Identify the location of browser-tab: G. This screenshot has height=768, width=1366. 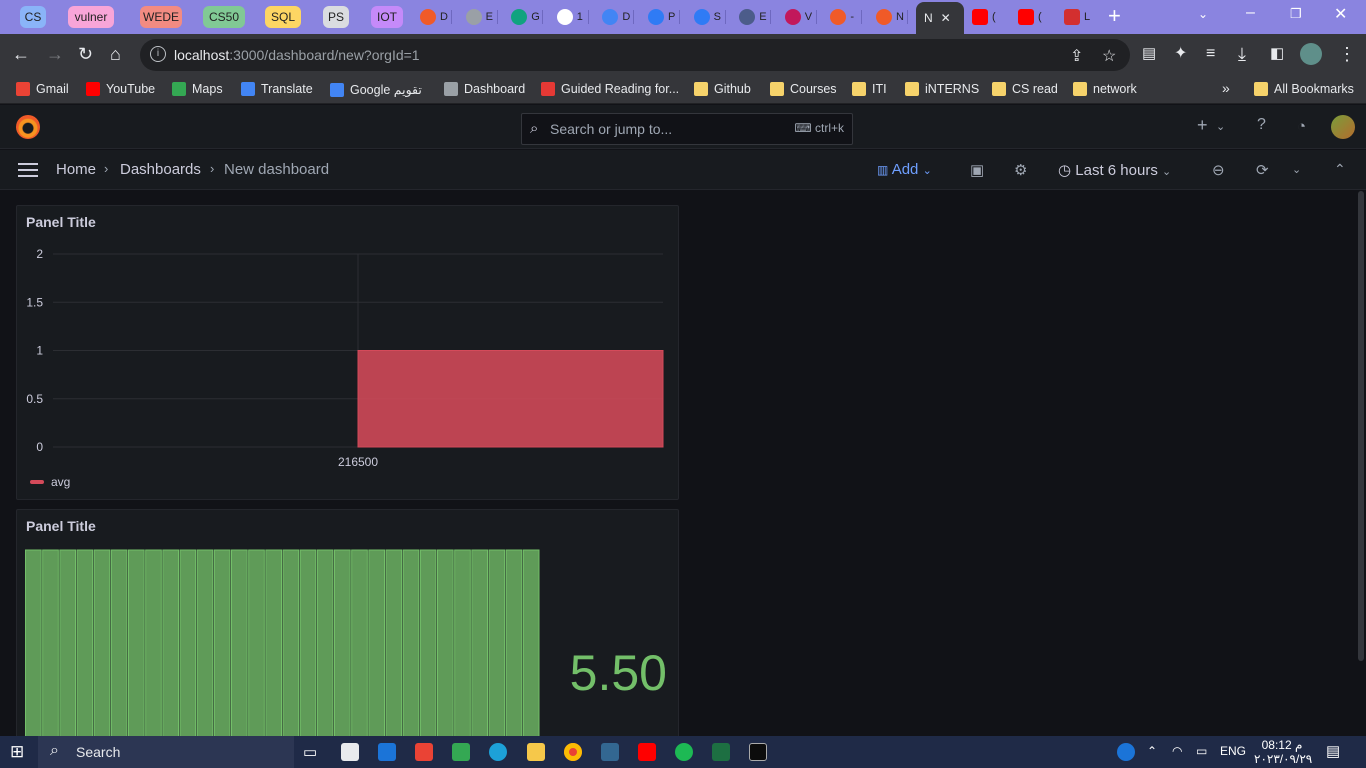
(524, 17).